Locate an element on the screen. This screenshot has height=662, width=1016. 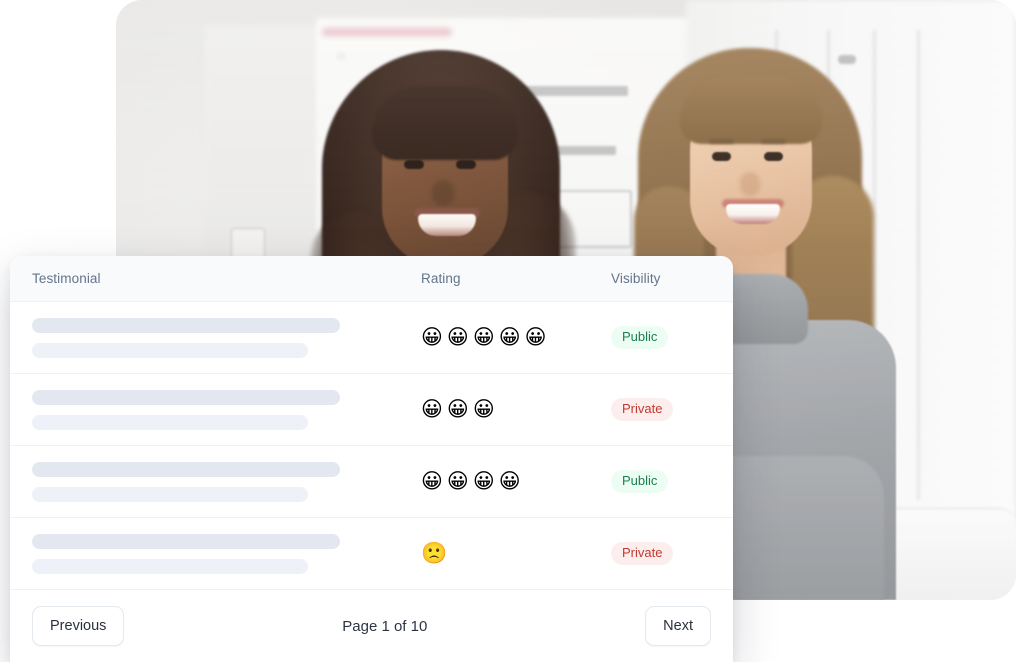
table-row: 😀 😀 😀 😀 Public is located at coordinates (371, 482).